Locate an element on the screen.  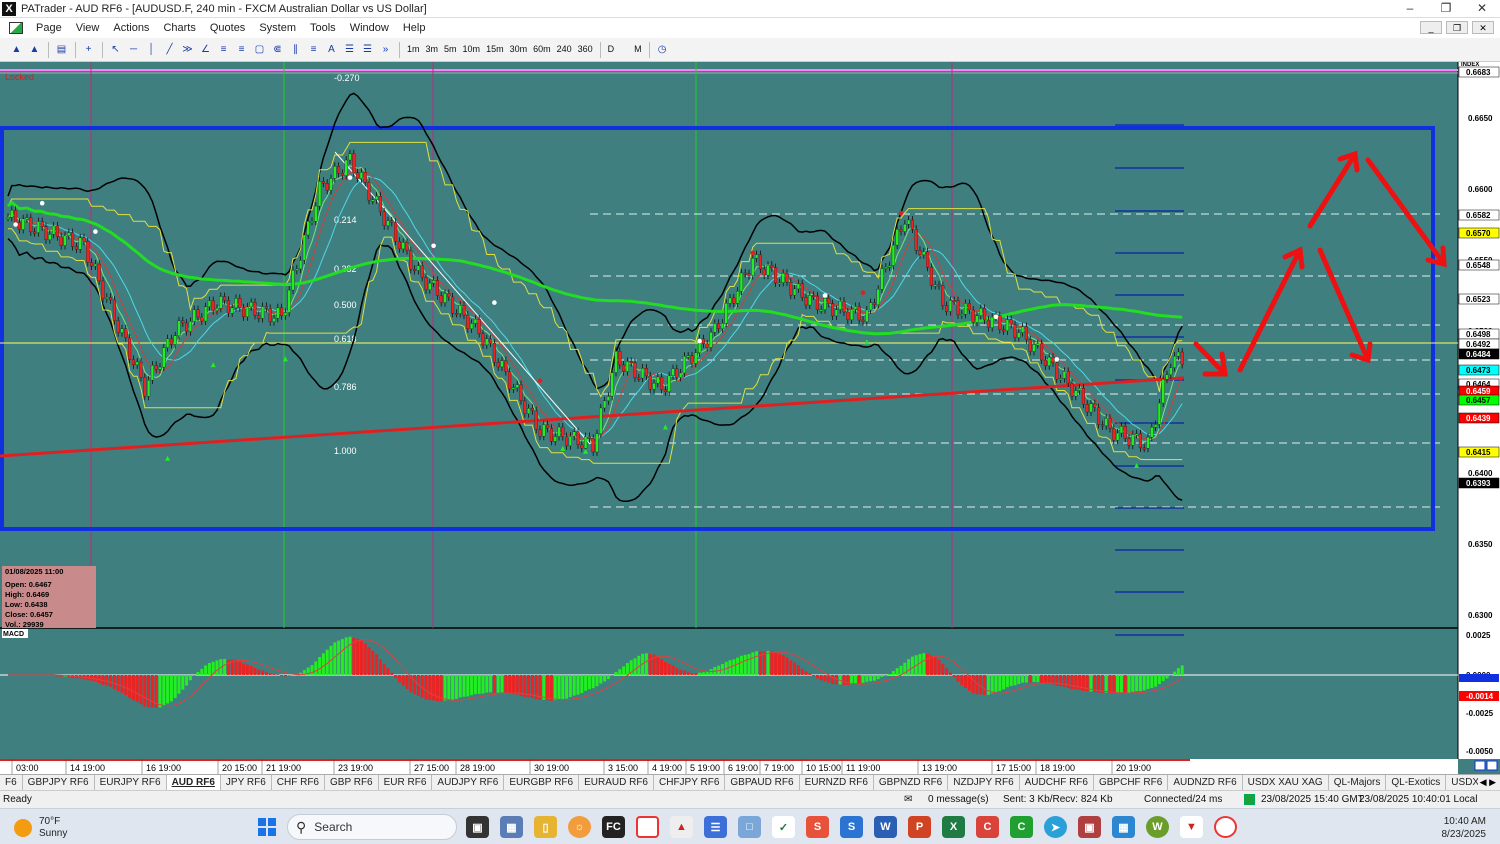
tf-d: D is located at coordinates (611, 49).